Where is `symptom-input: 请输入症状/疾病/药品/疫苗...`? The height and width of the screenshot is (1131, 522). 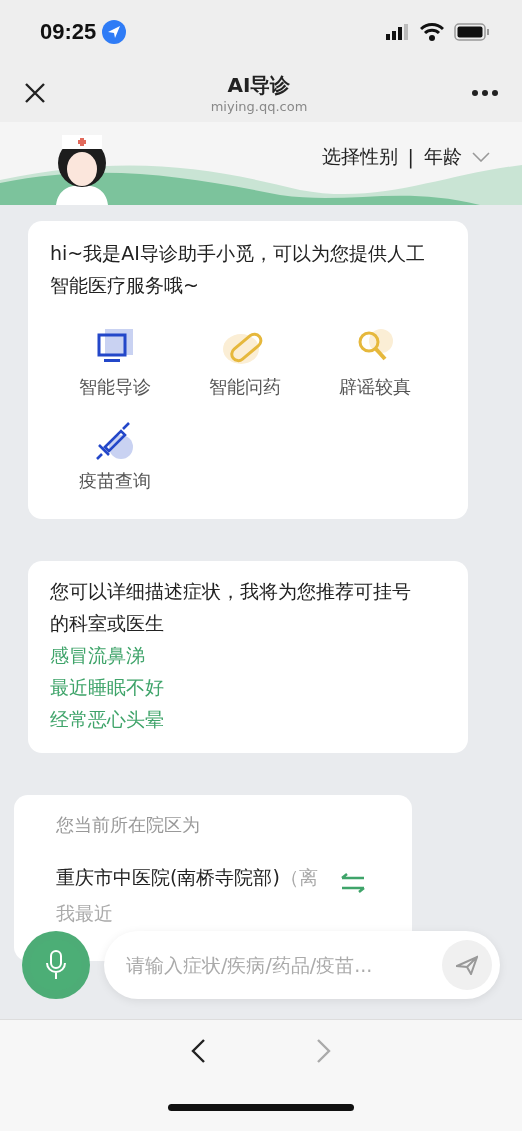 symptom-input: 请输入症状/疾病/药品/疫苗... is located at coordinates (283, 965).